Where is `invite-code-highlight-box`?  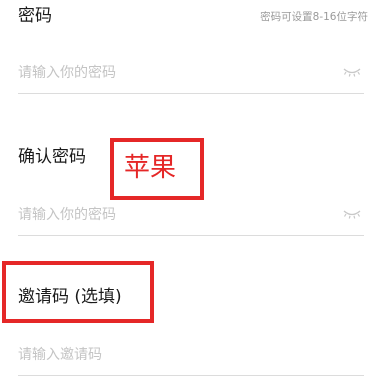 invite-code-highlight-box is located at coordinates (78, 292).